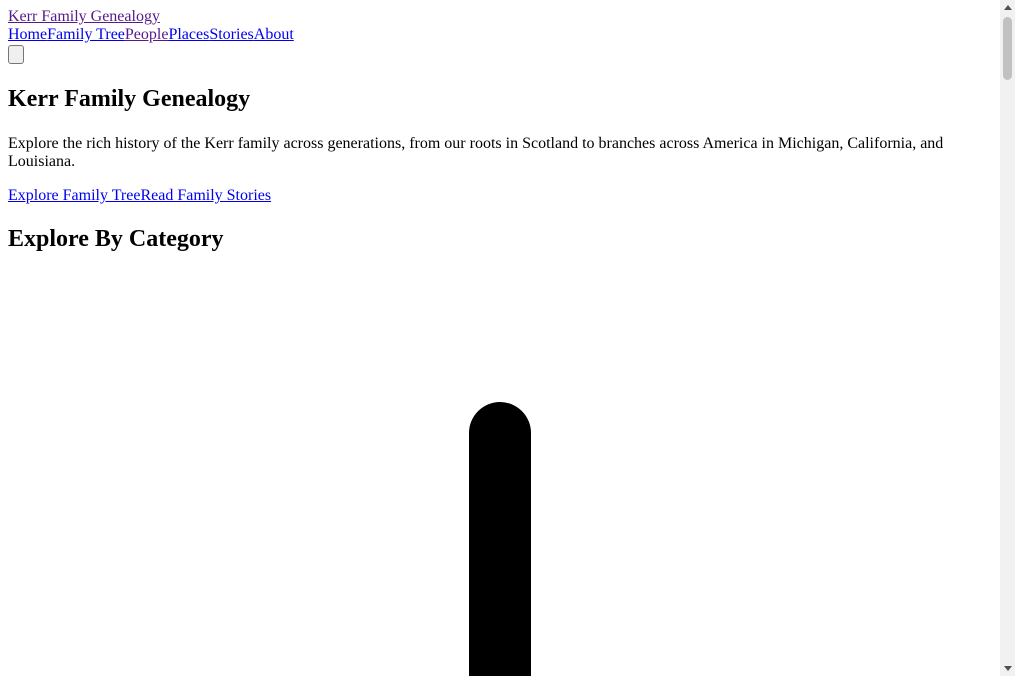 Image resolution: width=1015 pixels, height=676 pixels. Describe the element at coordinates (500, 17) in the screenshot. I see `site-logo-link: Kerr Family Genealogy` at that location.